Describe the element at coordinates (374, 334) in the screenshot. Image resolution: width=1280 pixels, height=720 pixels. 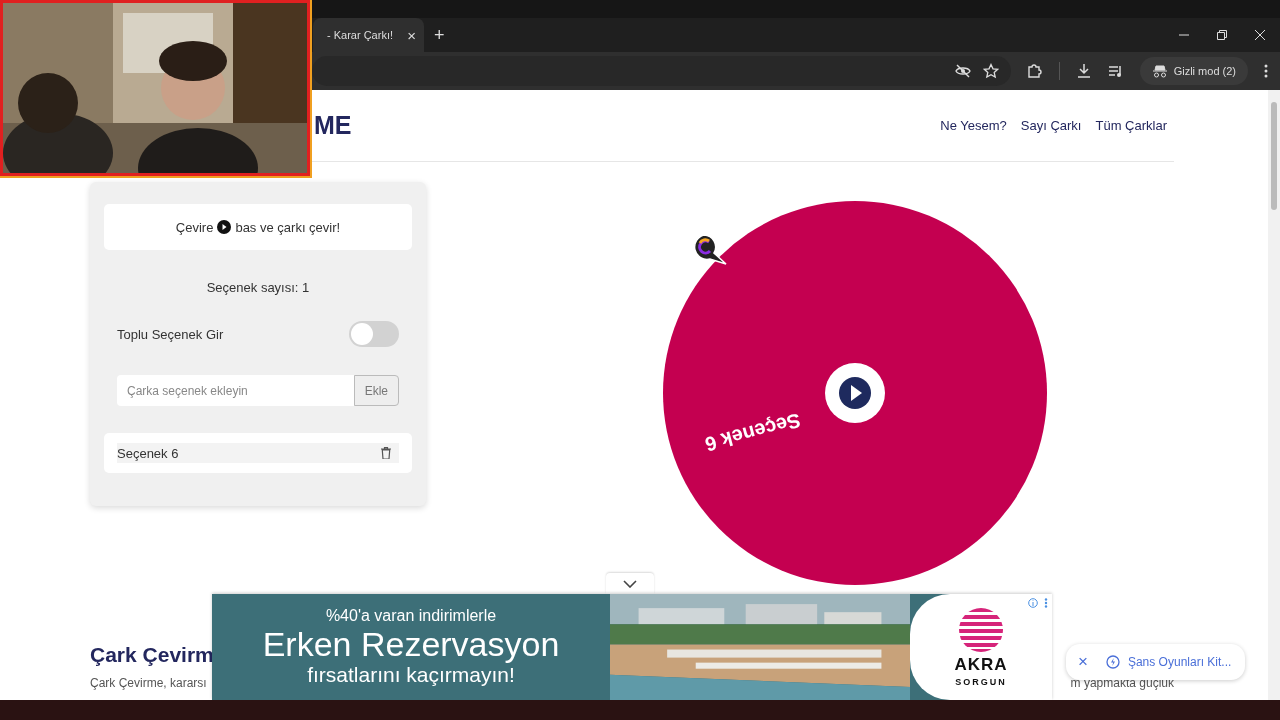
I see `toggle-switch` at that location.